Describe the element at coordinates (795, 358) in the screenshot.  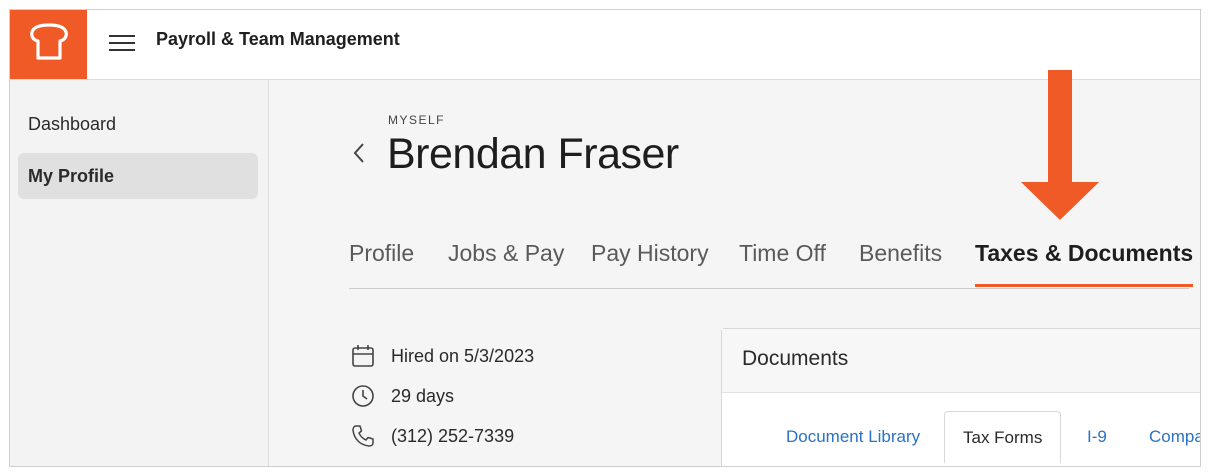
I see `documents-title: Documents` at that location.